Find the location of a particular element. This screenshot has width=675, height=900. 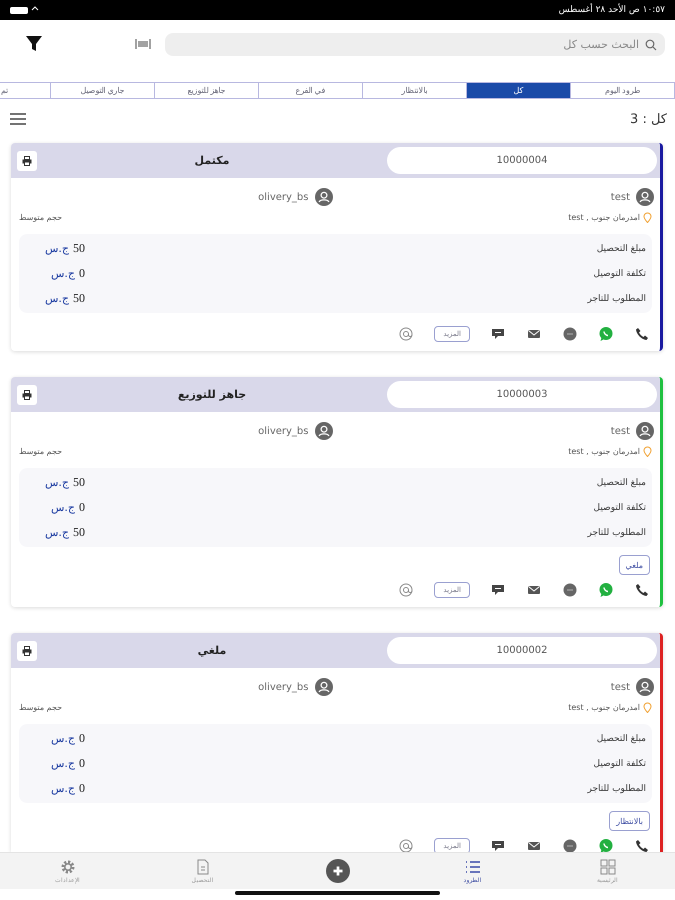

order-number: 10000002 is located at coordinates (522, 650).